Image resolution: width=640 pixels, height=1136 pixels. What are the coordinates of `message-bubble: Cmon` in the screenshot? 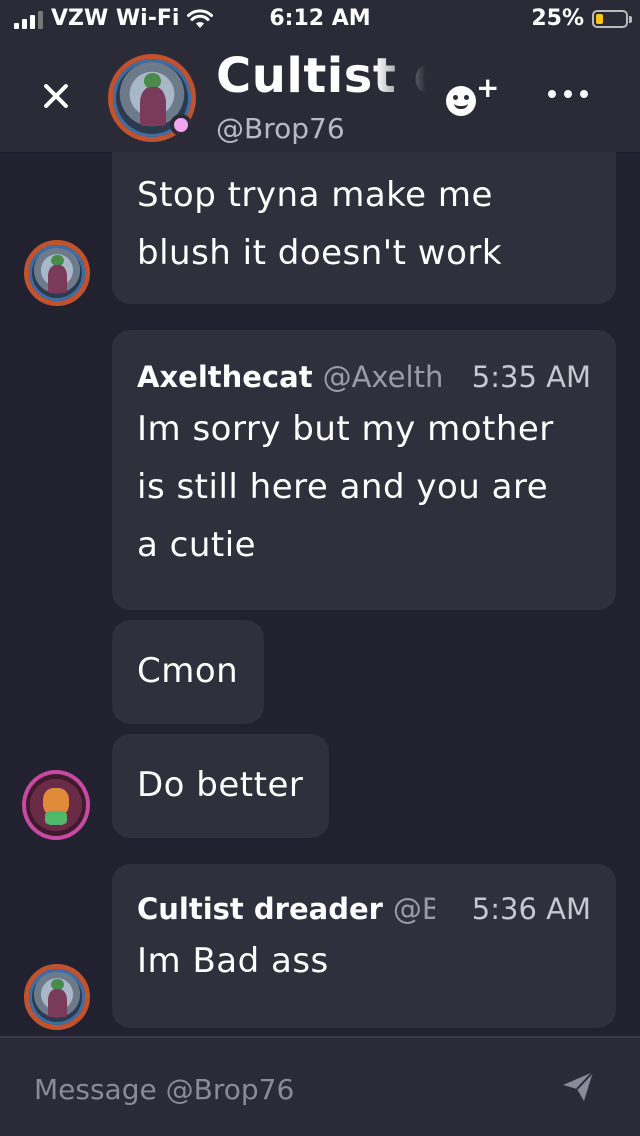 It's located at (188, 672).